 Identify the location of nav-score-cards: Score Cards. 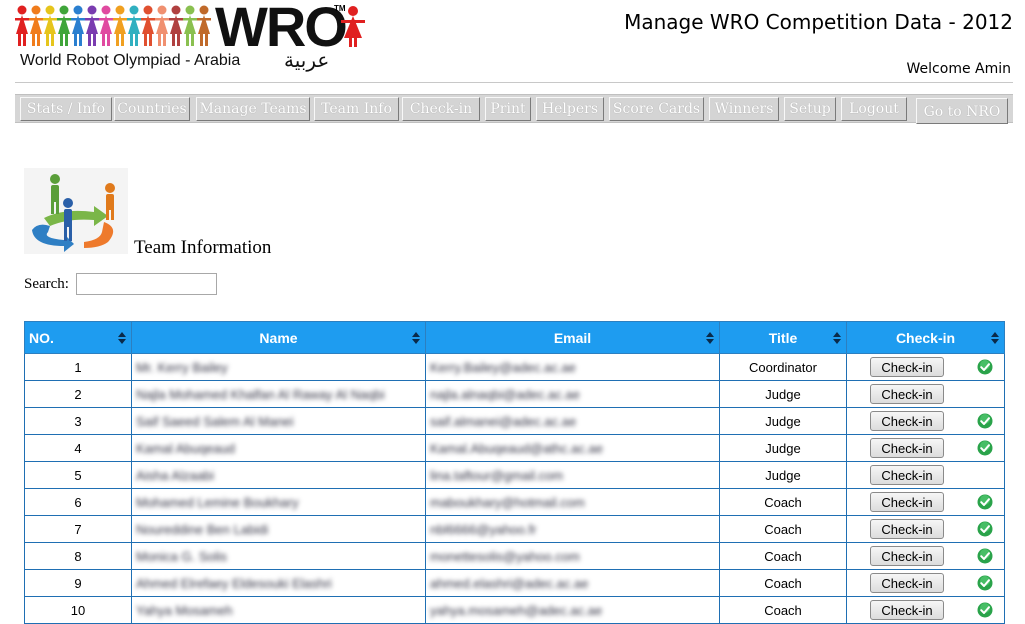
(656, 109).